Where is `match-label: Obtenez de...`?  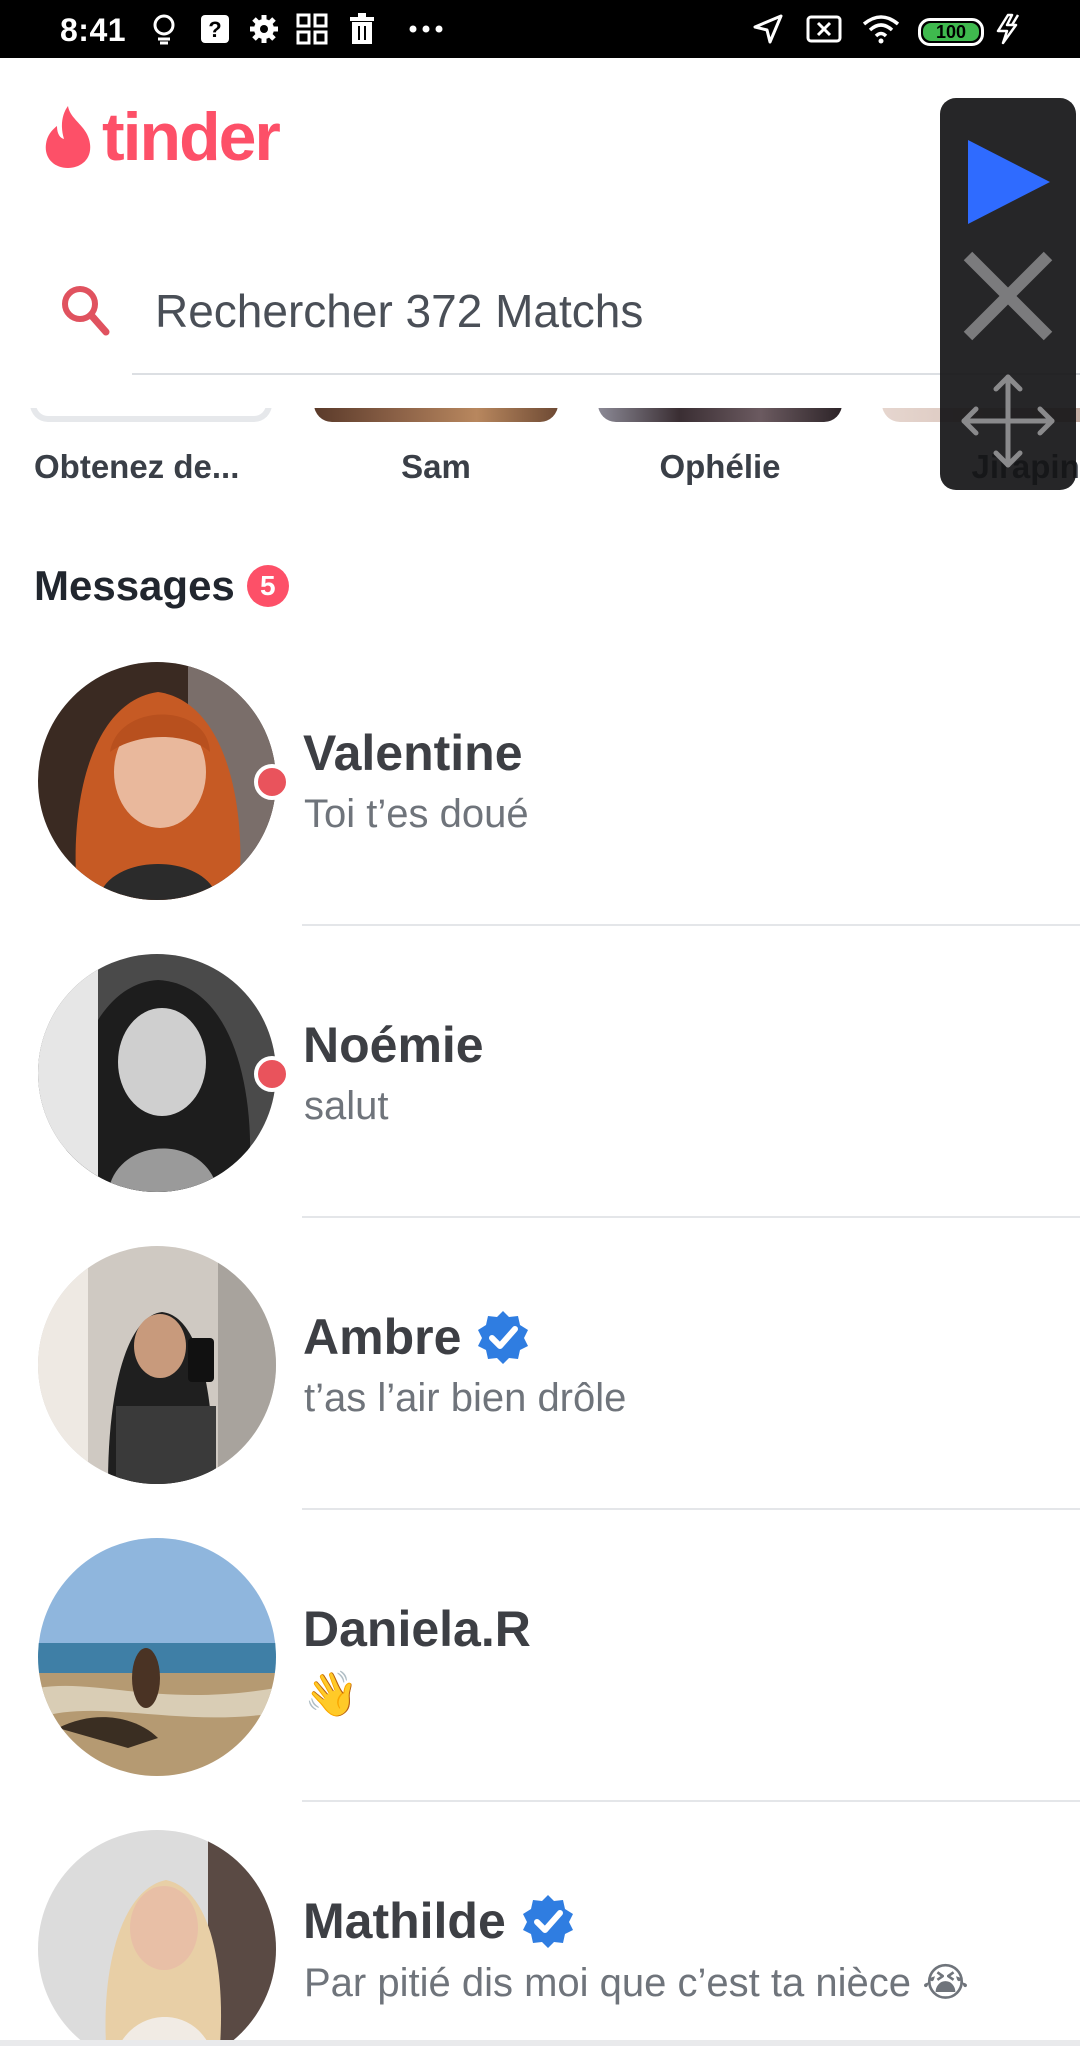 match-label: Obtenez de... is located at coordinates (137, 466).